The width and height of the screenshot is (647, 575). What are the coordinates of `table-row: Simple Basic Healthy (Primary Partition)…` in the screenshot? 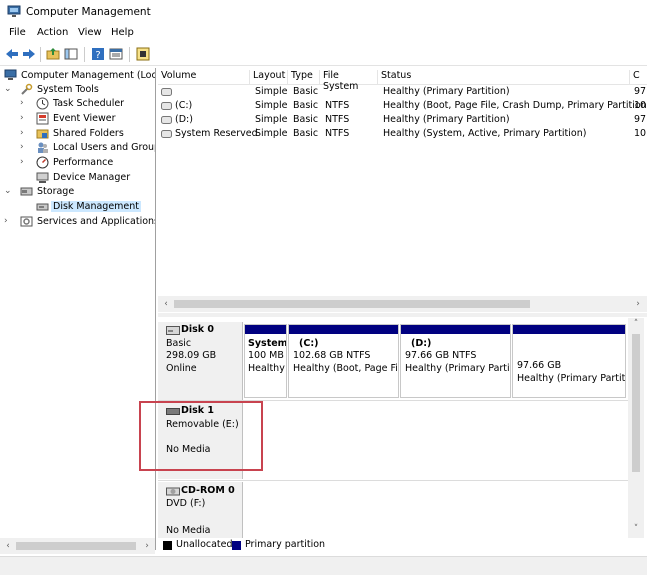 It's located at (402, 92).